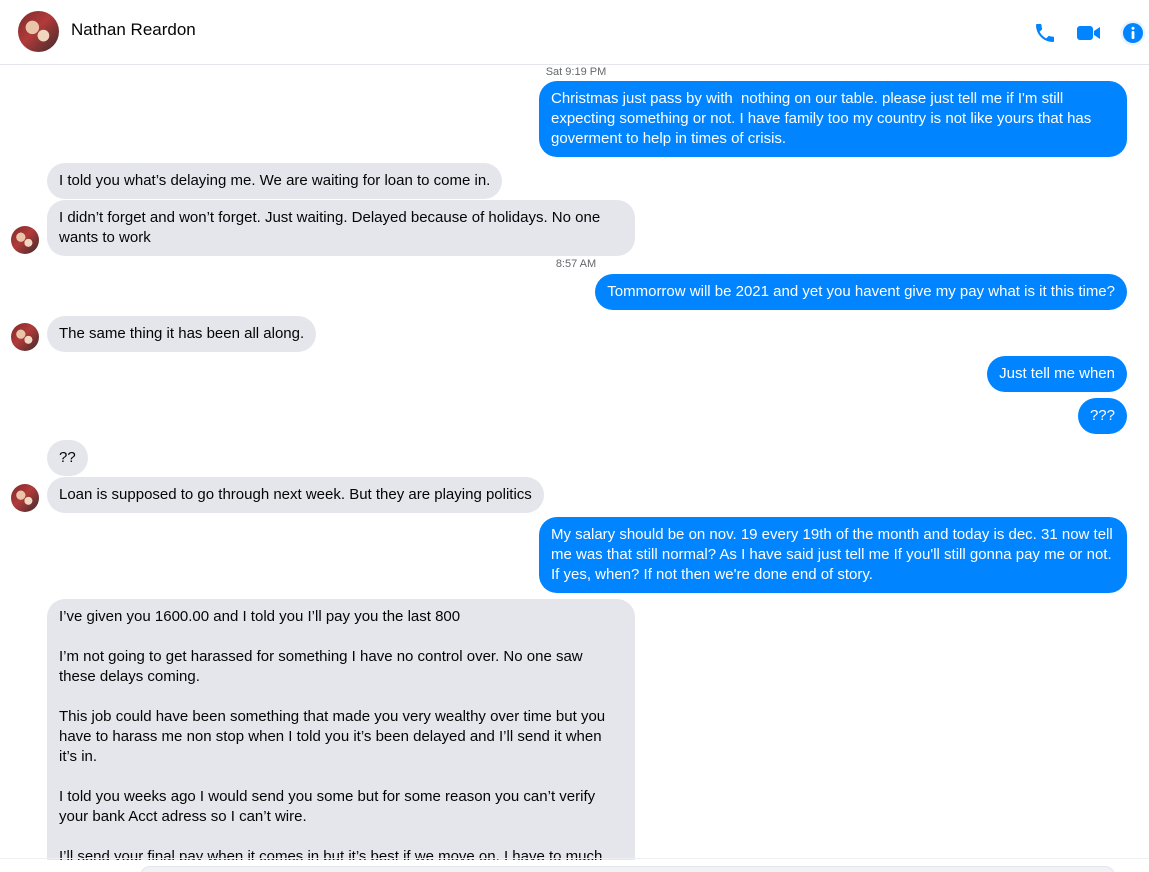  Describe the element at coordinates (576, 264) in the screenshot. I see `message-timestamp: 8:57 AM` at that location.